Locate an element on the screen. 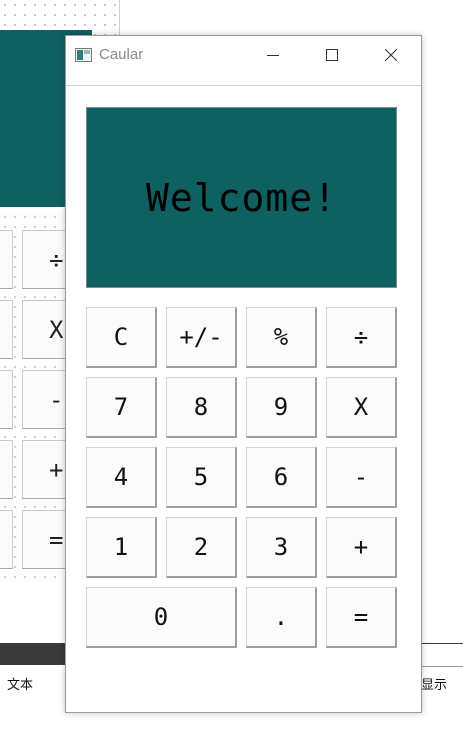 This screenshot has width=463, height=754. key-add: + is located at coordinates (361, 547).